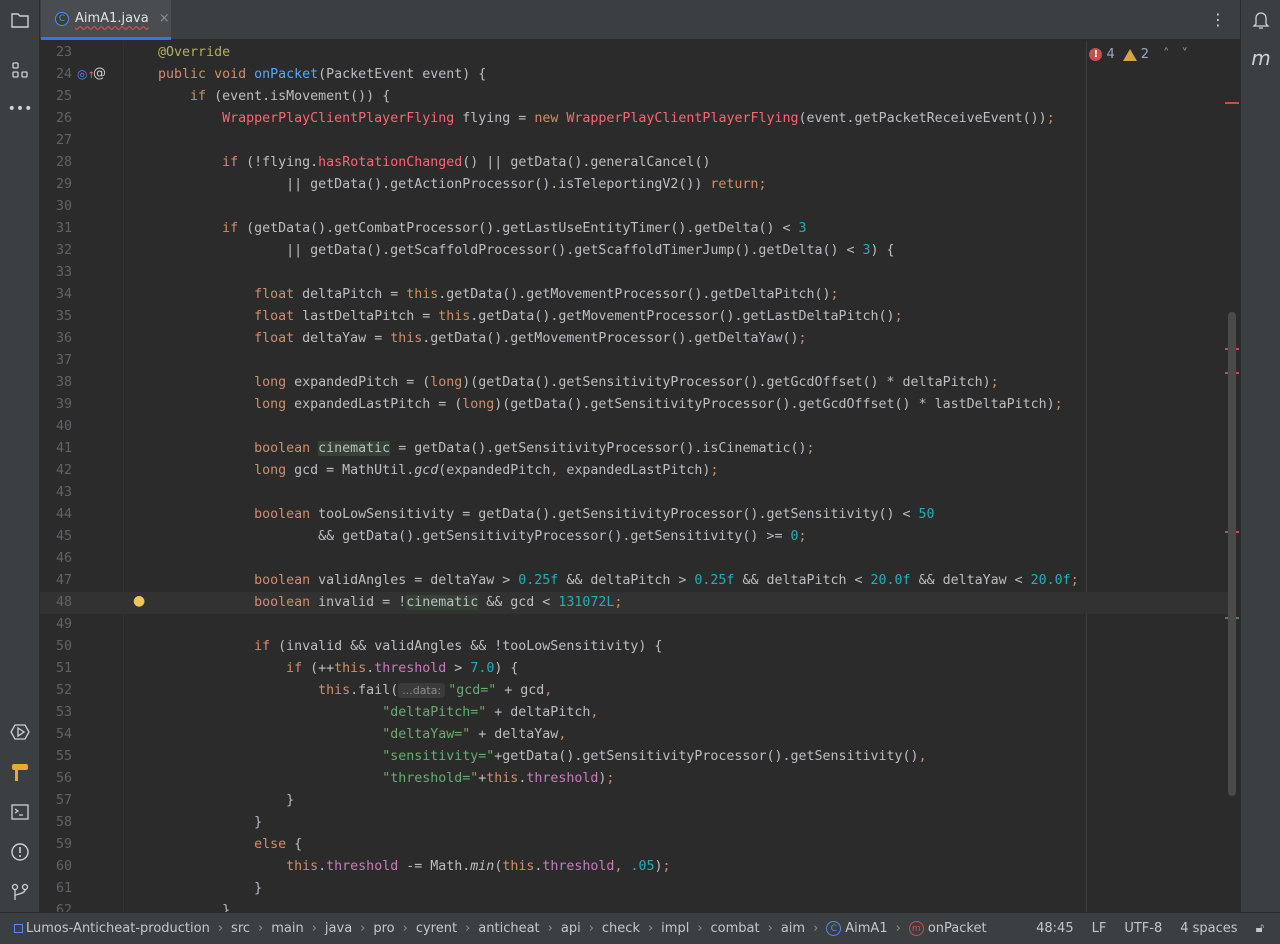 The width and height of the screenshot is (1280, 944). Describe the element at coordinates (635, 845) in the screenshot. I see `code-line: 59 else {` at that location.